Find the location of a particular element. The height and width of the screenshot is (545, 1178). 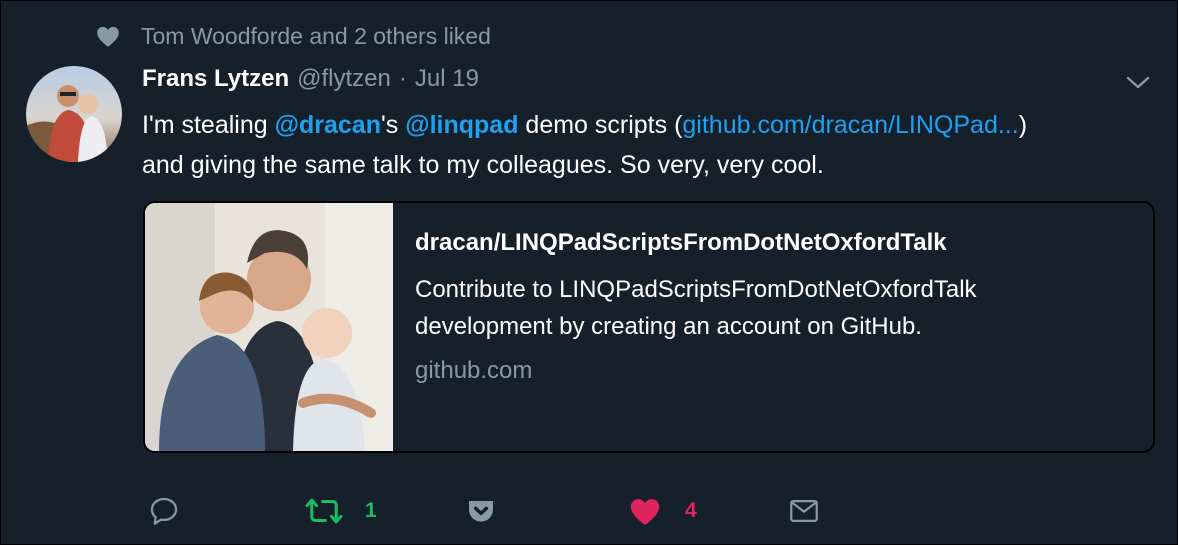

tweet-text-part: ) is located at coordinates (1023, 125).